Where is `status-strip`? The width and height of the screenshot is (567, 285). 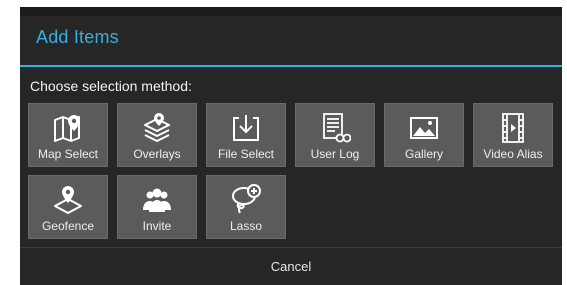 status-strip is located at coordinates (291, 11).